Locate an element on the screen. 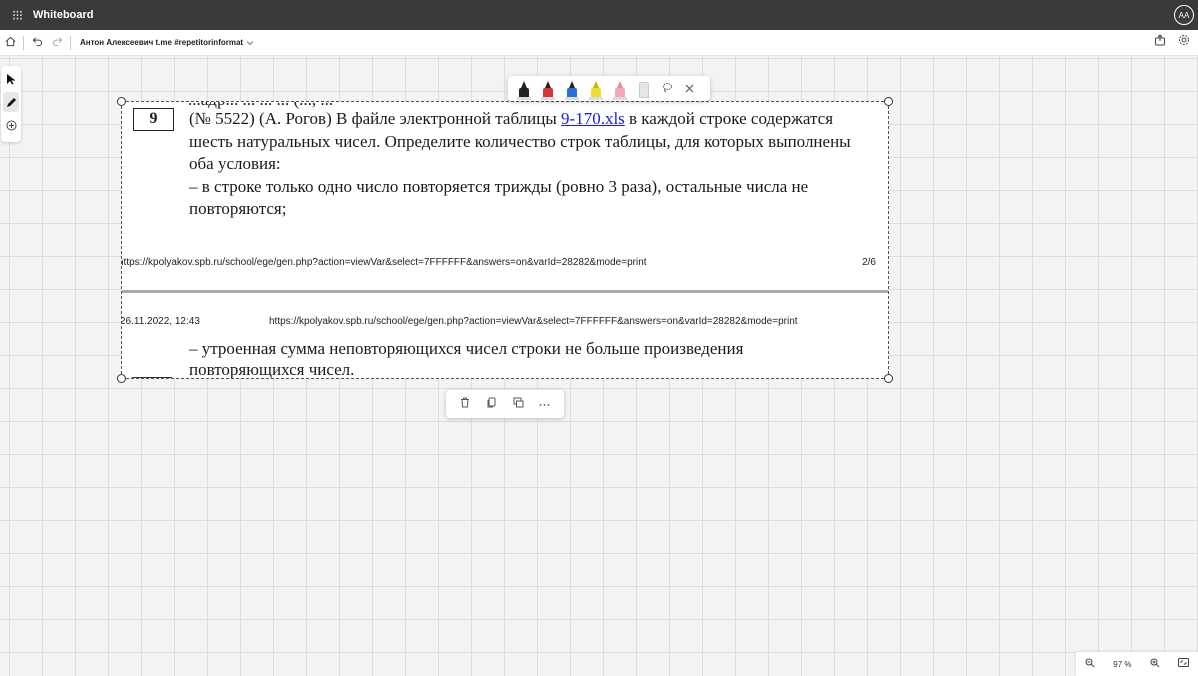 This screenshot has width=1198, height=676. tool-rail is located at coordinates (11, 104).